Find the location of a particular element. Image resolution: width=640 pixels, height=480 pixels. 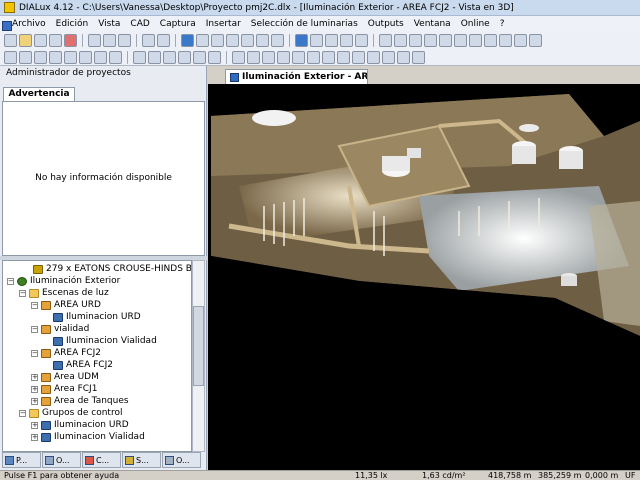

undo-icon is located at coordinates (148, 40).